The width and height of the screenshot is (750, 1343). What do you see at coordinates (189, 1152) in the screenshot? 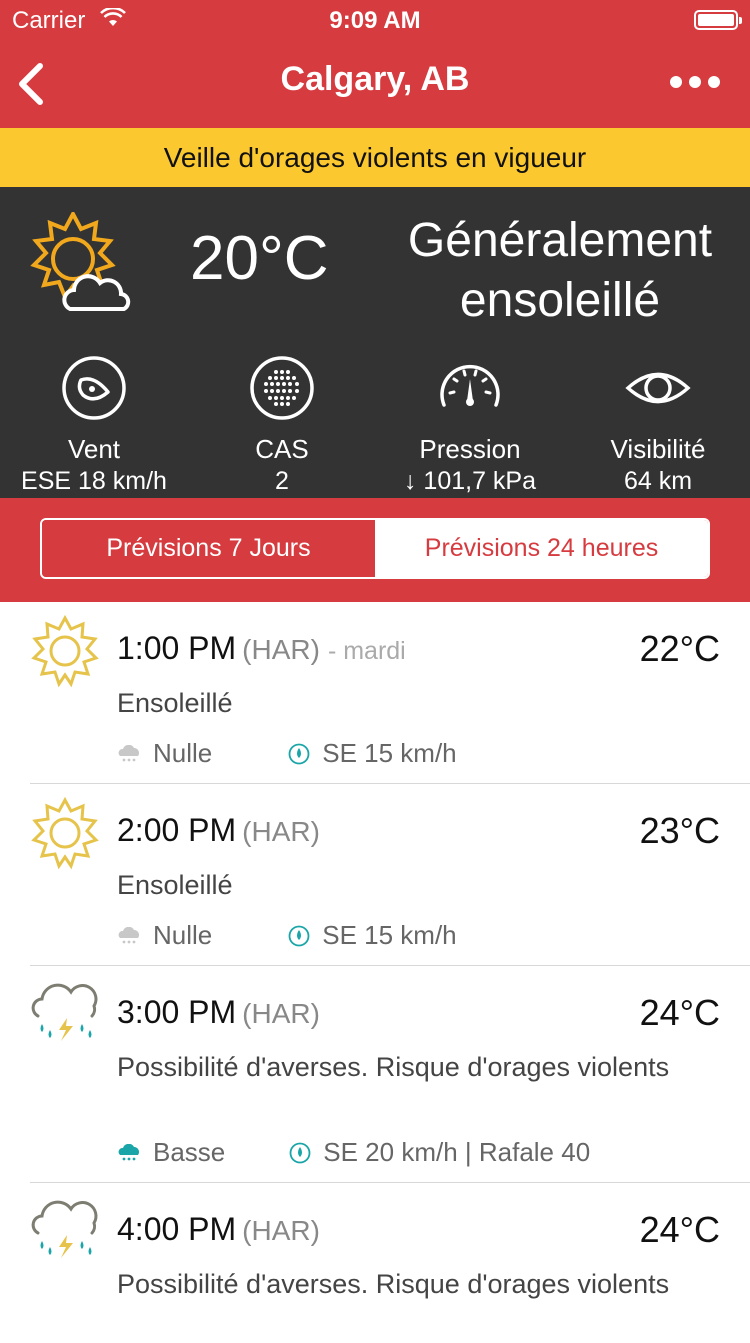
I see `precipitation-value: Basse` at bounding box center [189, 1152].